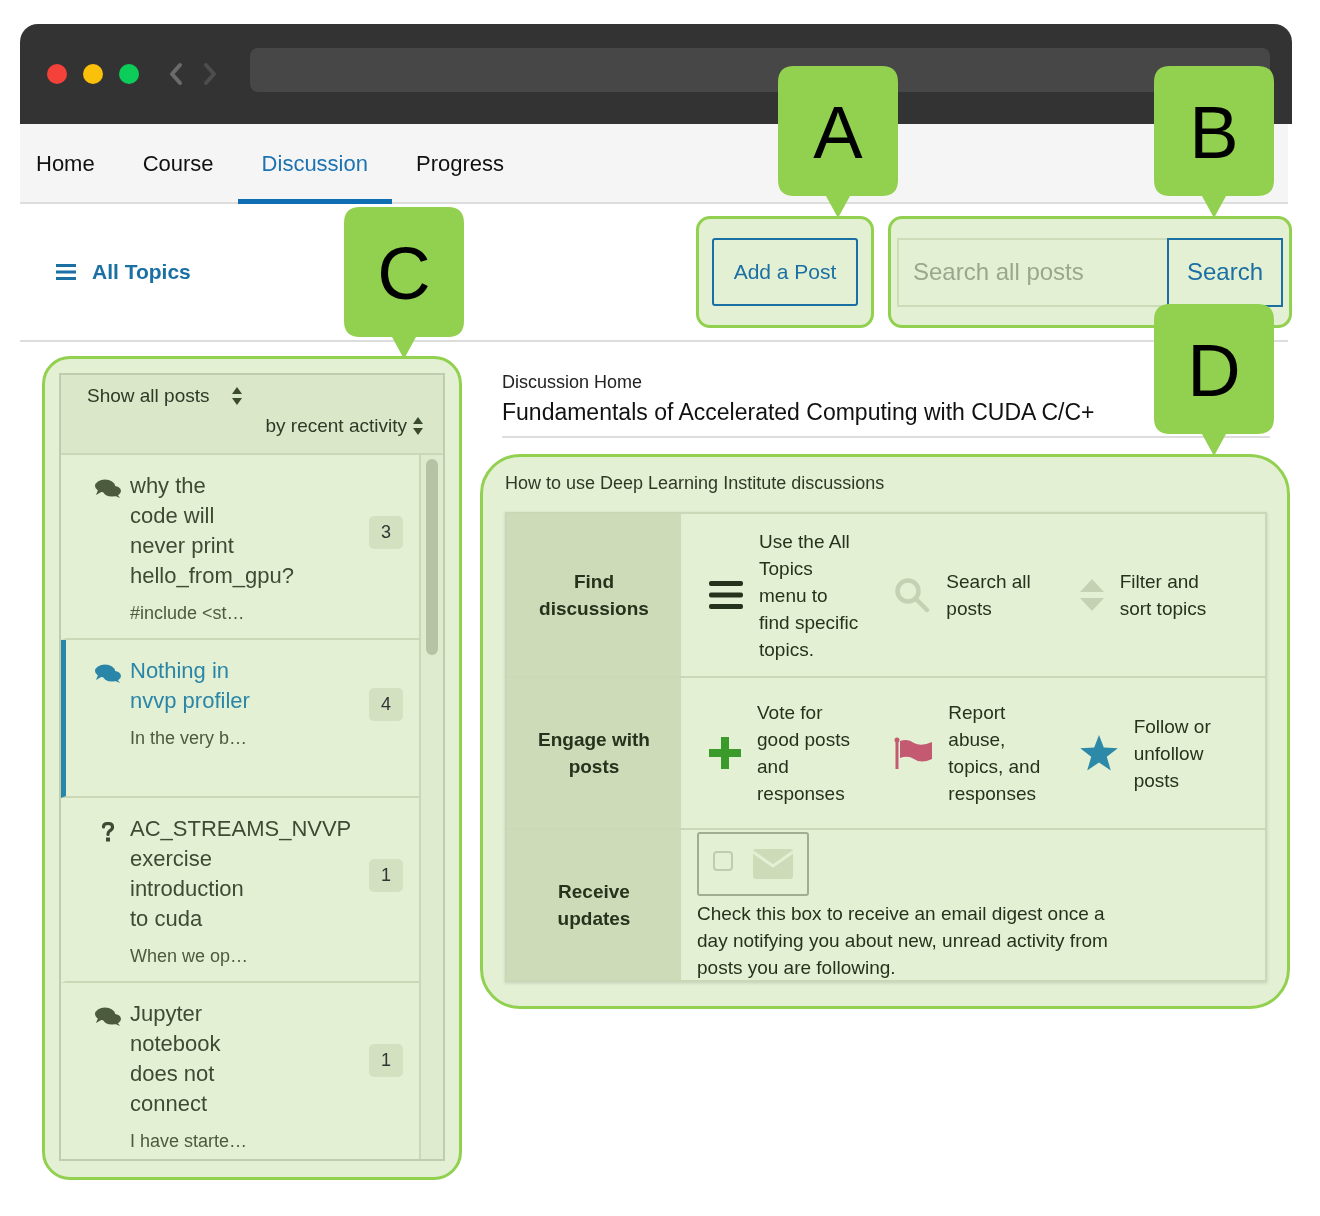 This screenshot has width=1320, height=1216. Describe the element at coordinates (912, 595) in the screenshot. I see `search-icon` at that location.